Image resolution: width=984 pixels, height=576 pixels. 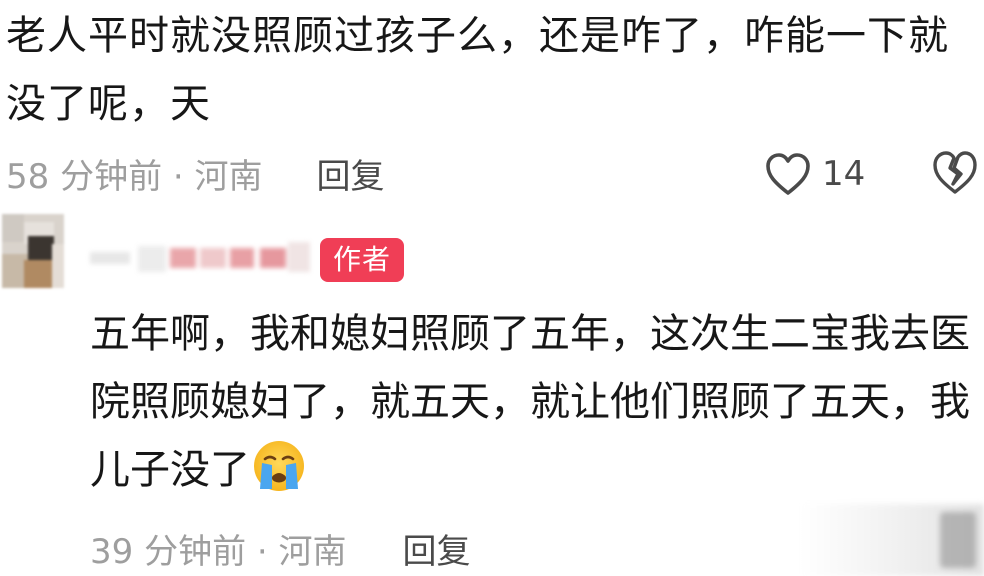 I want to click on comment-2-time-location: 39 分钟前 · 河南, so click(x=218, y=551).